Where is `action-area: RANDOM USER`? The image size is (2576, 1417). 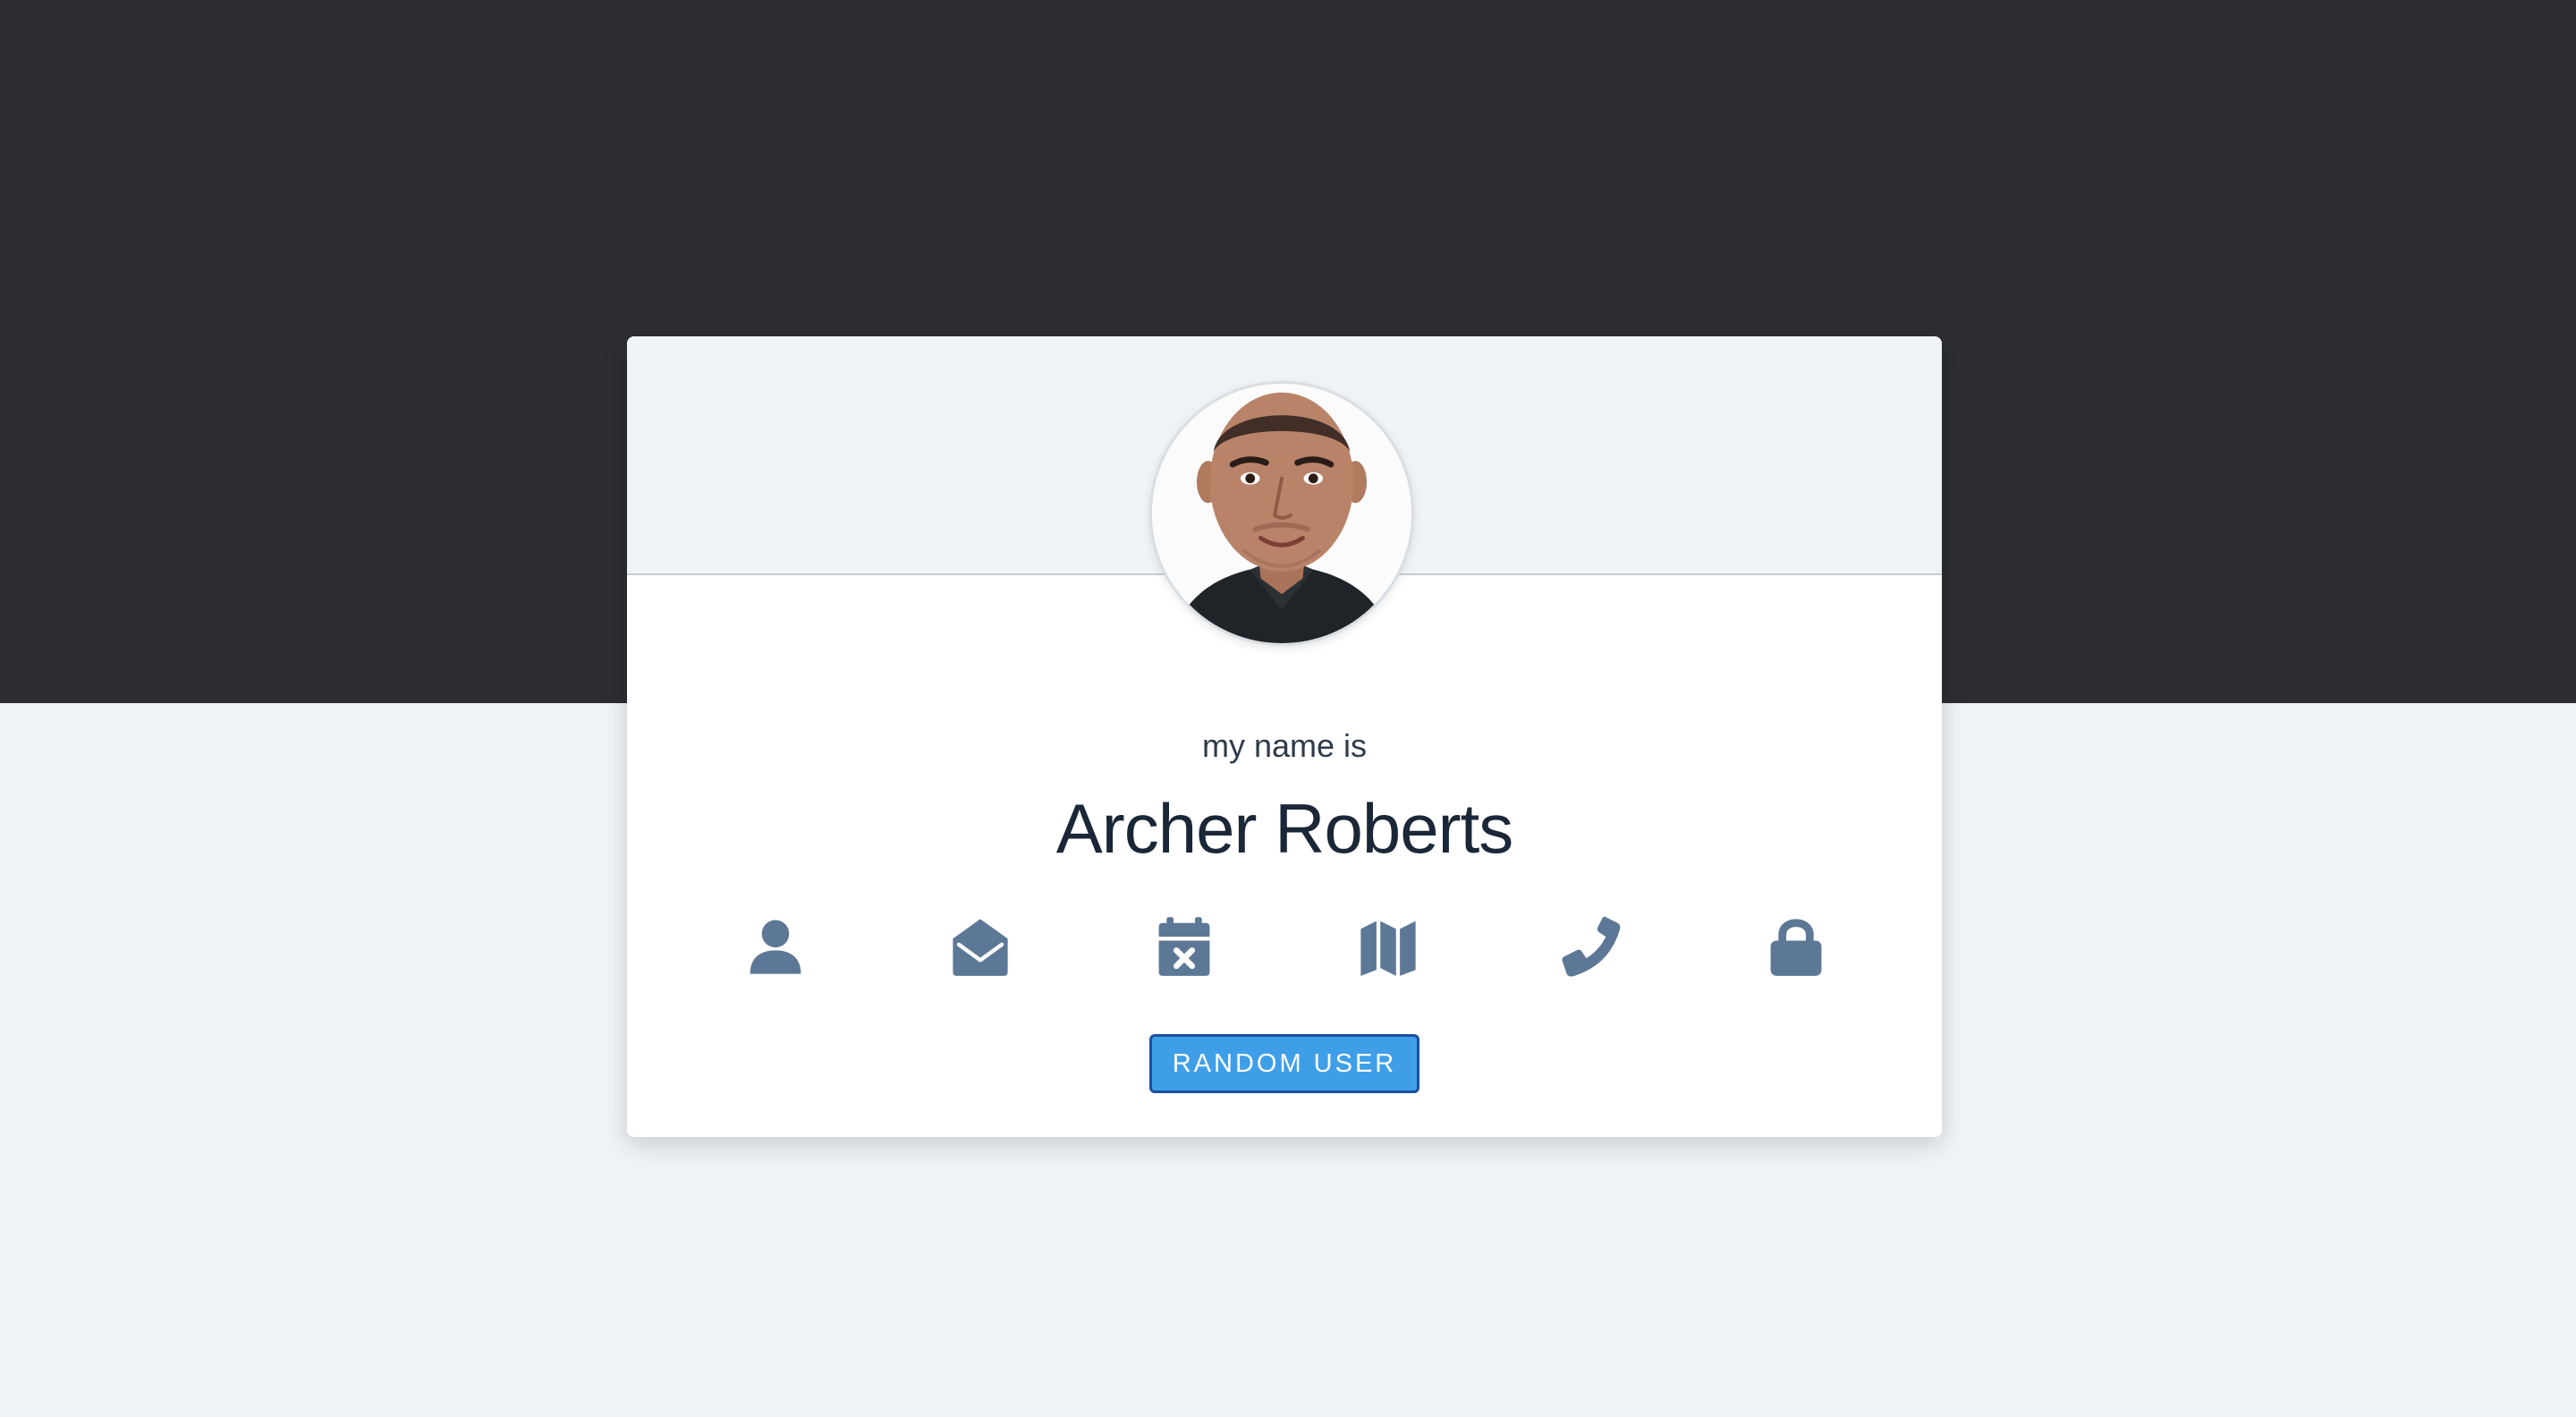
action-area: RANDOM USER is located at coordinates (1284, 1063).